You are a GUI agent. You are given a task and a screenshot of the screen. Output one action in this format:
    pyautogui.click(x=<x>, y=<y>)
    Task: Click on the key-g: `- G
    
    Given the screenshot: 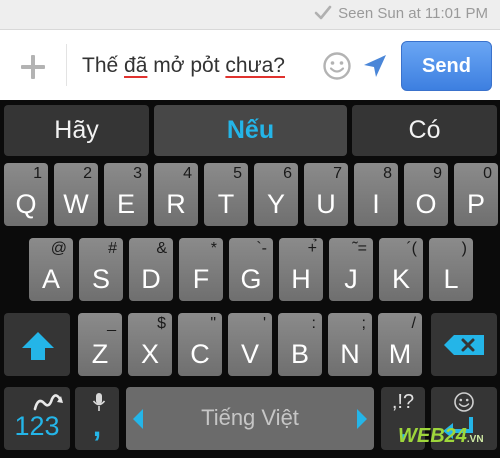 What is the action you would take?
    pyautogui.click(x=251, y=269)
    